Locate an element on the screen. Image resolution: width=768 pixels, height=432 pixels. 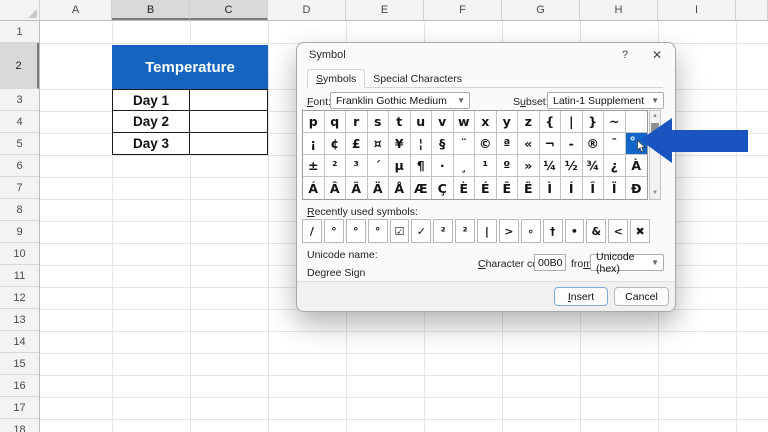
character-code-input is located at coordinates (550, 262).